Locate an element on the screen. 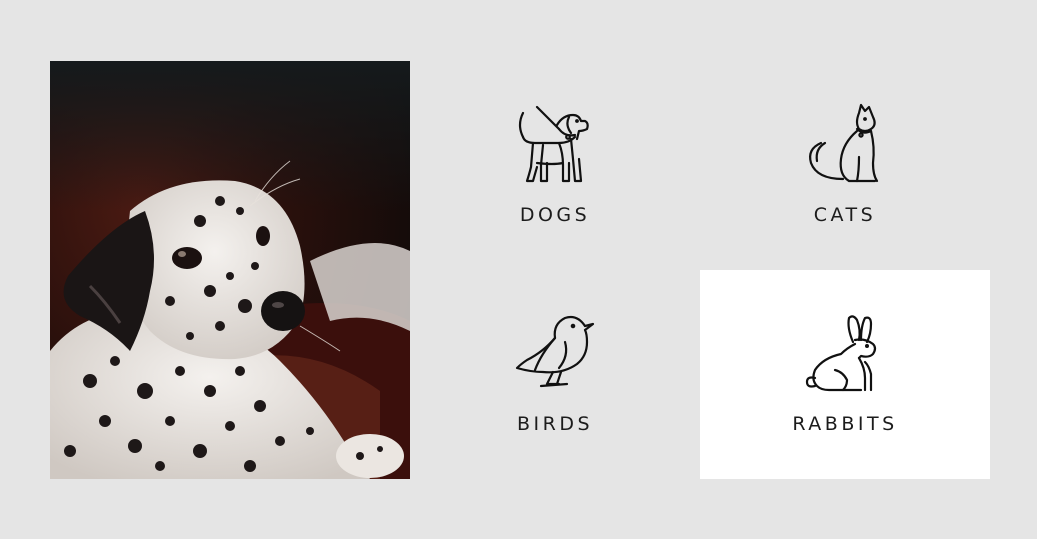 Image resolution: width=1037 pixels, height=539 pixels. category-label-cats: CATS is located at coordinates (845, 215).